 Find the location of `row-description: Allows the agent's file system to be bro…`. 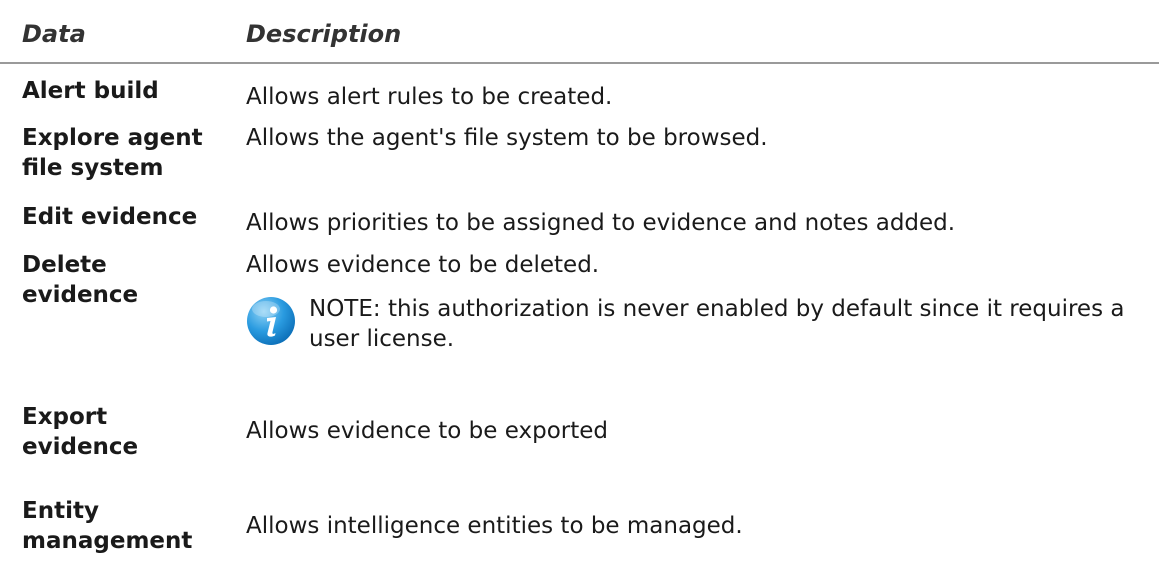

row-description: Allows the agent's file system to be bro… is located at coordinates (507, 138).